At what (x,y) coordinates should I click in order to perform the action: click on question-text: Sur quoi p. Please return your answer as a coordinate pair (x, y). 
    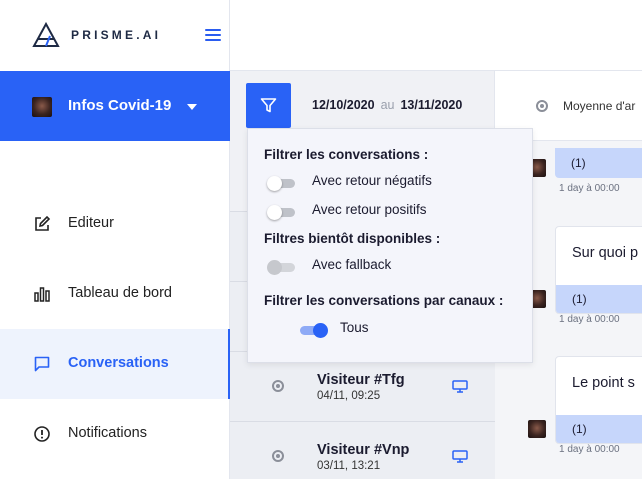
    Looking at the image, I should click on (605, 253).